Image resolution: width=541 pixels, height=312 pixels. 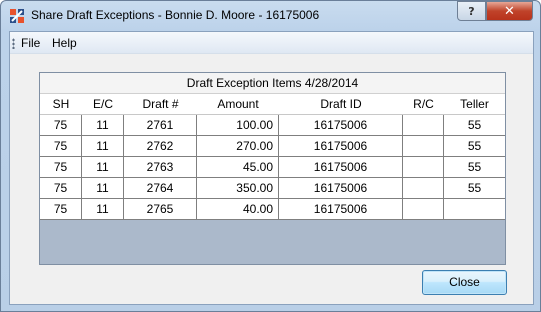 What do you see at coordinates (17, 16) in the screenshot?
I see `app-icon` at bounding box center [17, 16].